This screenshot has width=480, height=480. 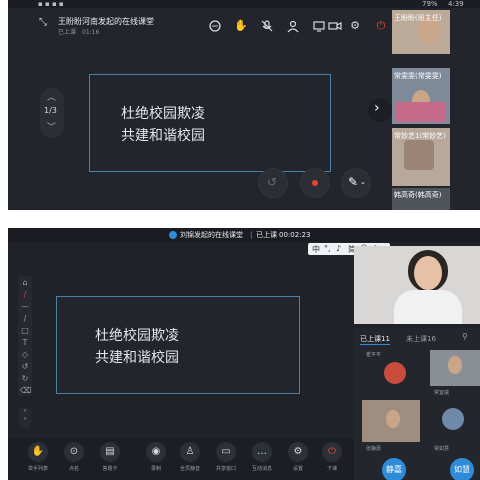 I want to click on next-page-button: ›, so click(x=380, y=110).